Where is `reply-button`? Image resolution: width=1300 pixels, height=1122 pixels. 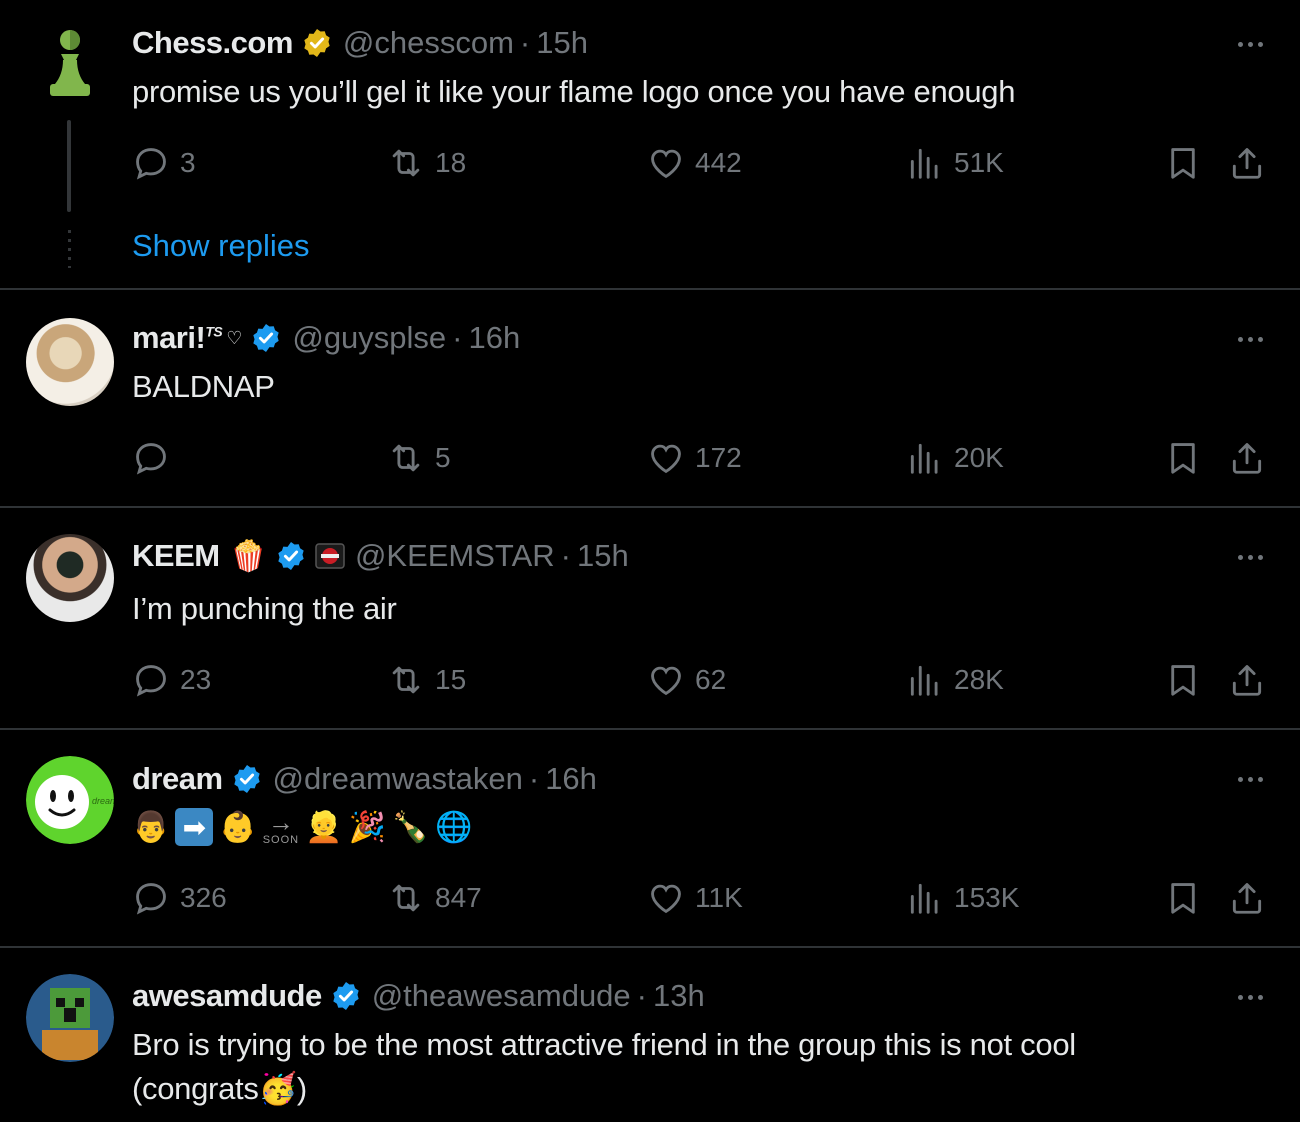
reply-button is located at coordinates (156, 458).